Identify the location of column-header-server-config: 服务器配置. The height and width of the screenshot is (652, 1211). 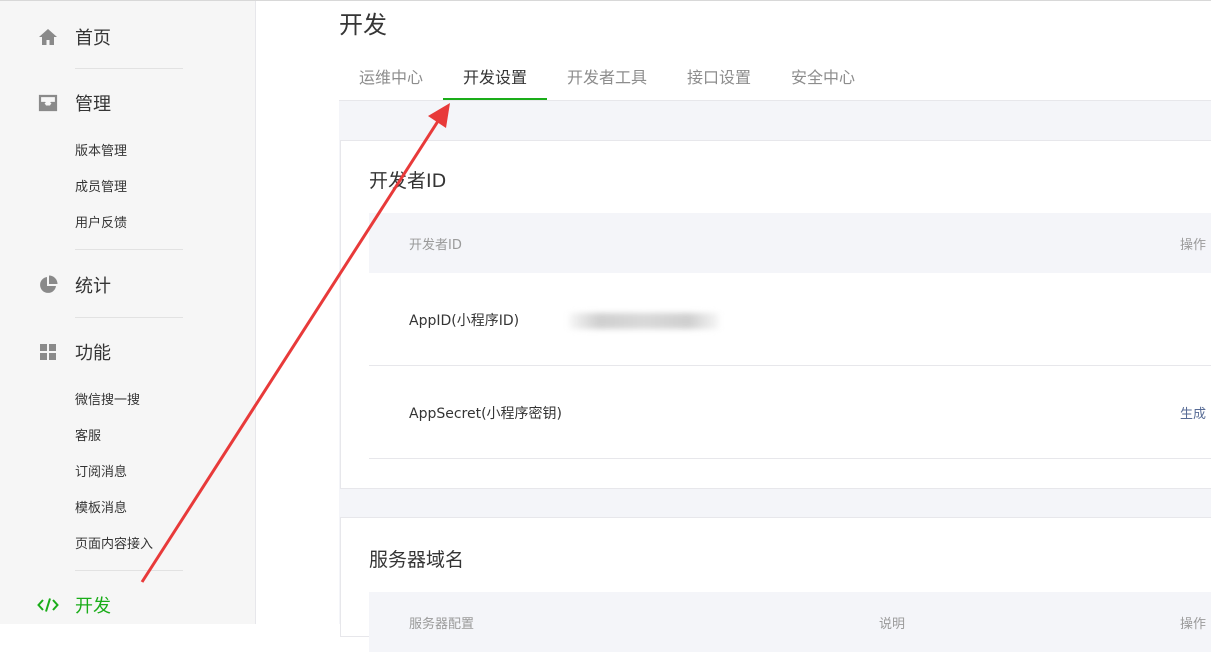
(442, 624).